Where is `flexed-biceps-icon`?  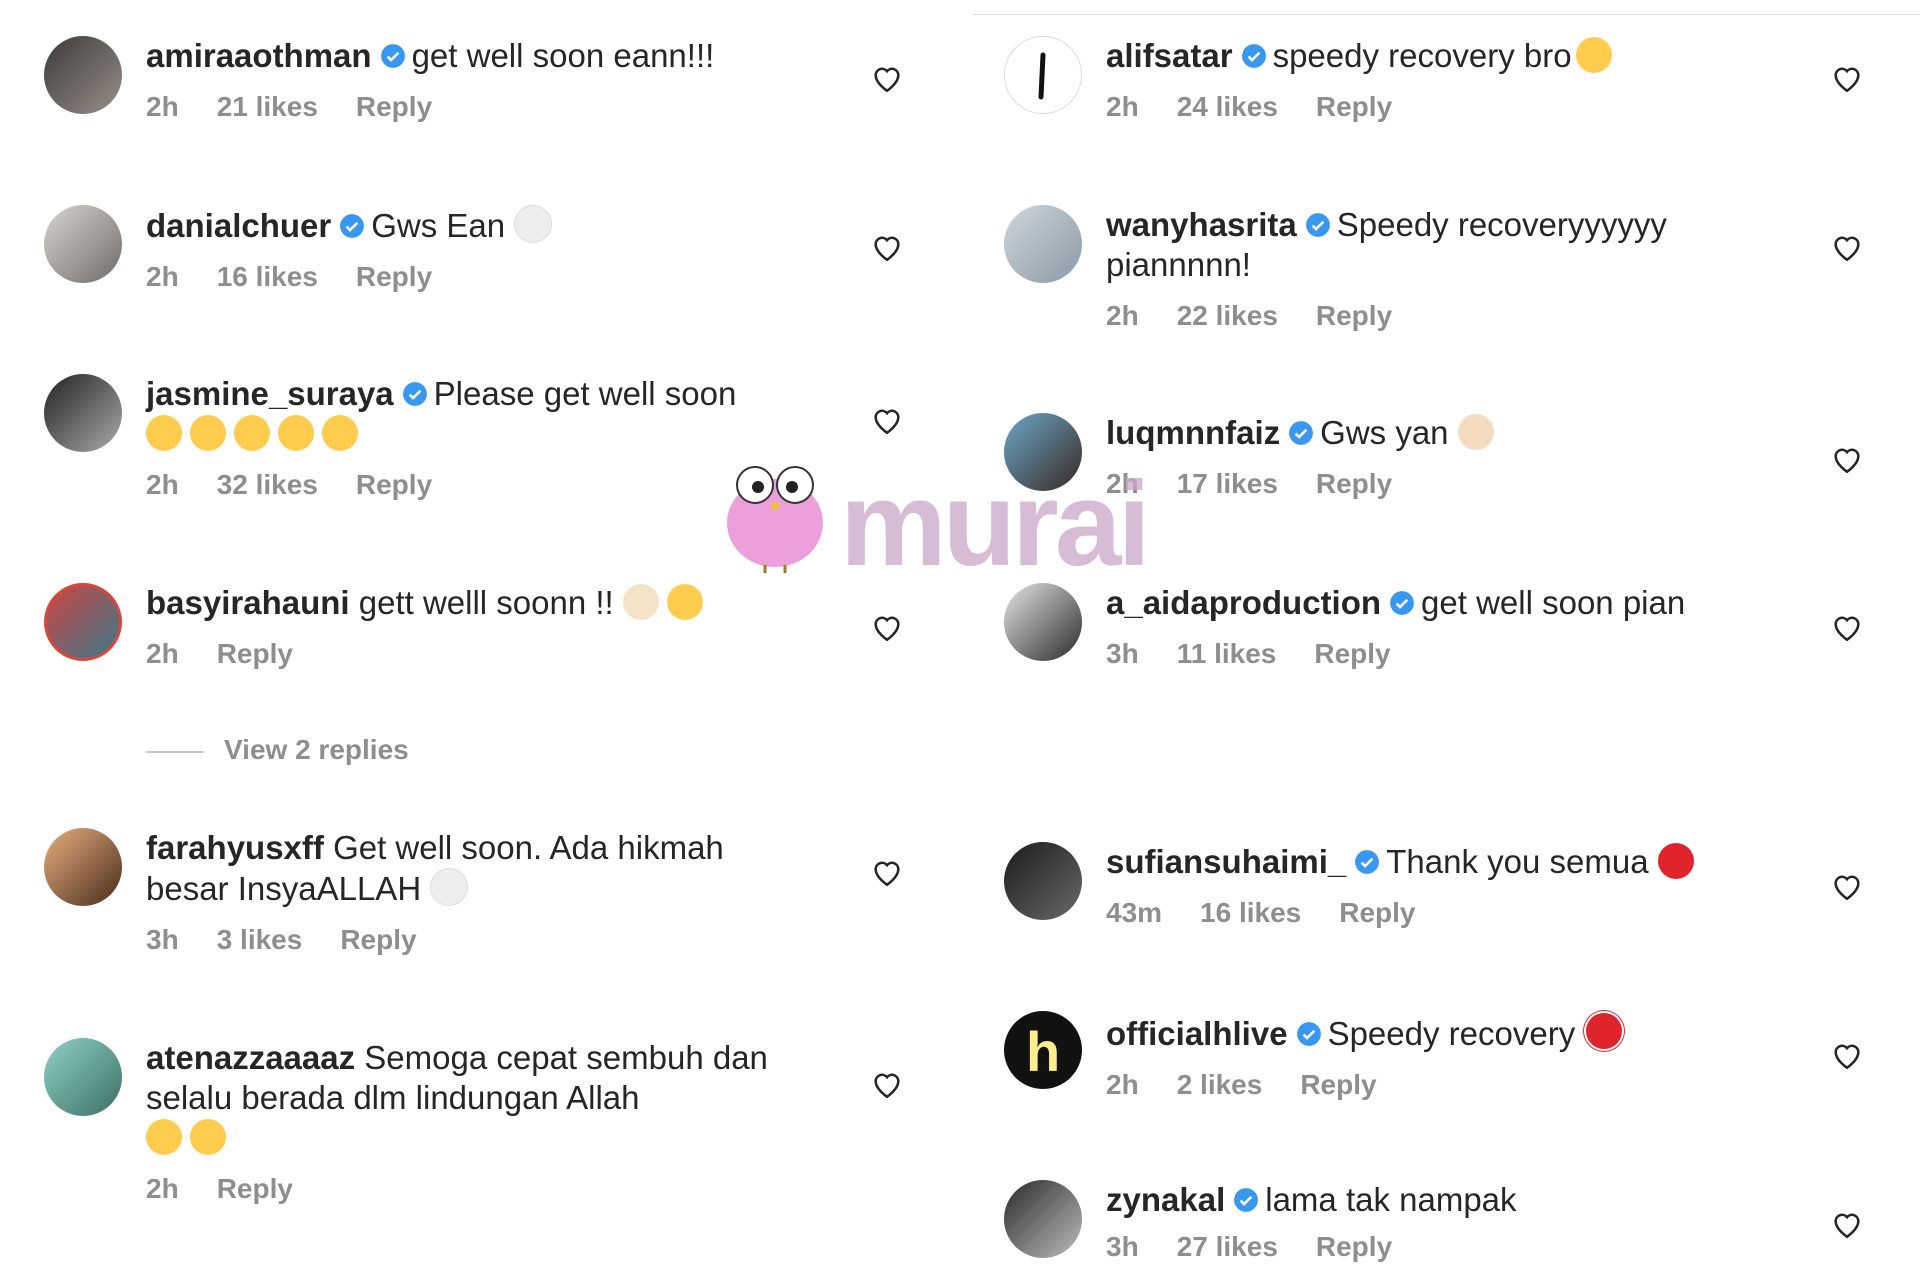
flexed-biceps-icon is located at coordinates (208, 1137).